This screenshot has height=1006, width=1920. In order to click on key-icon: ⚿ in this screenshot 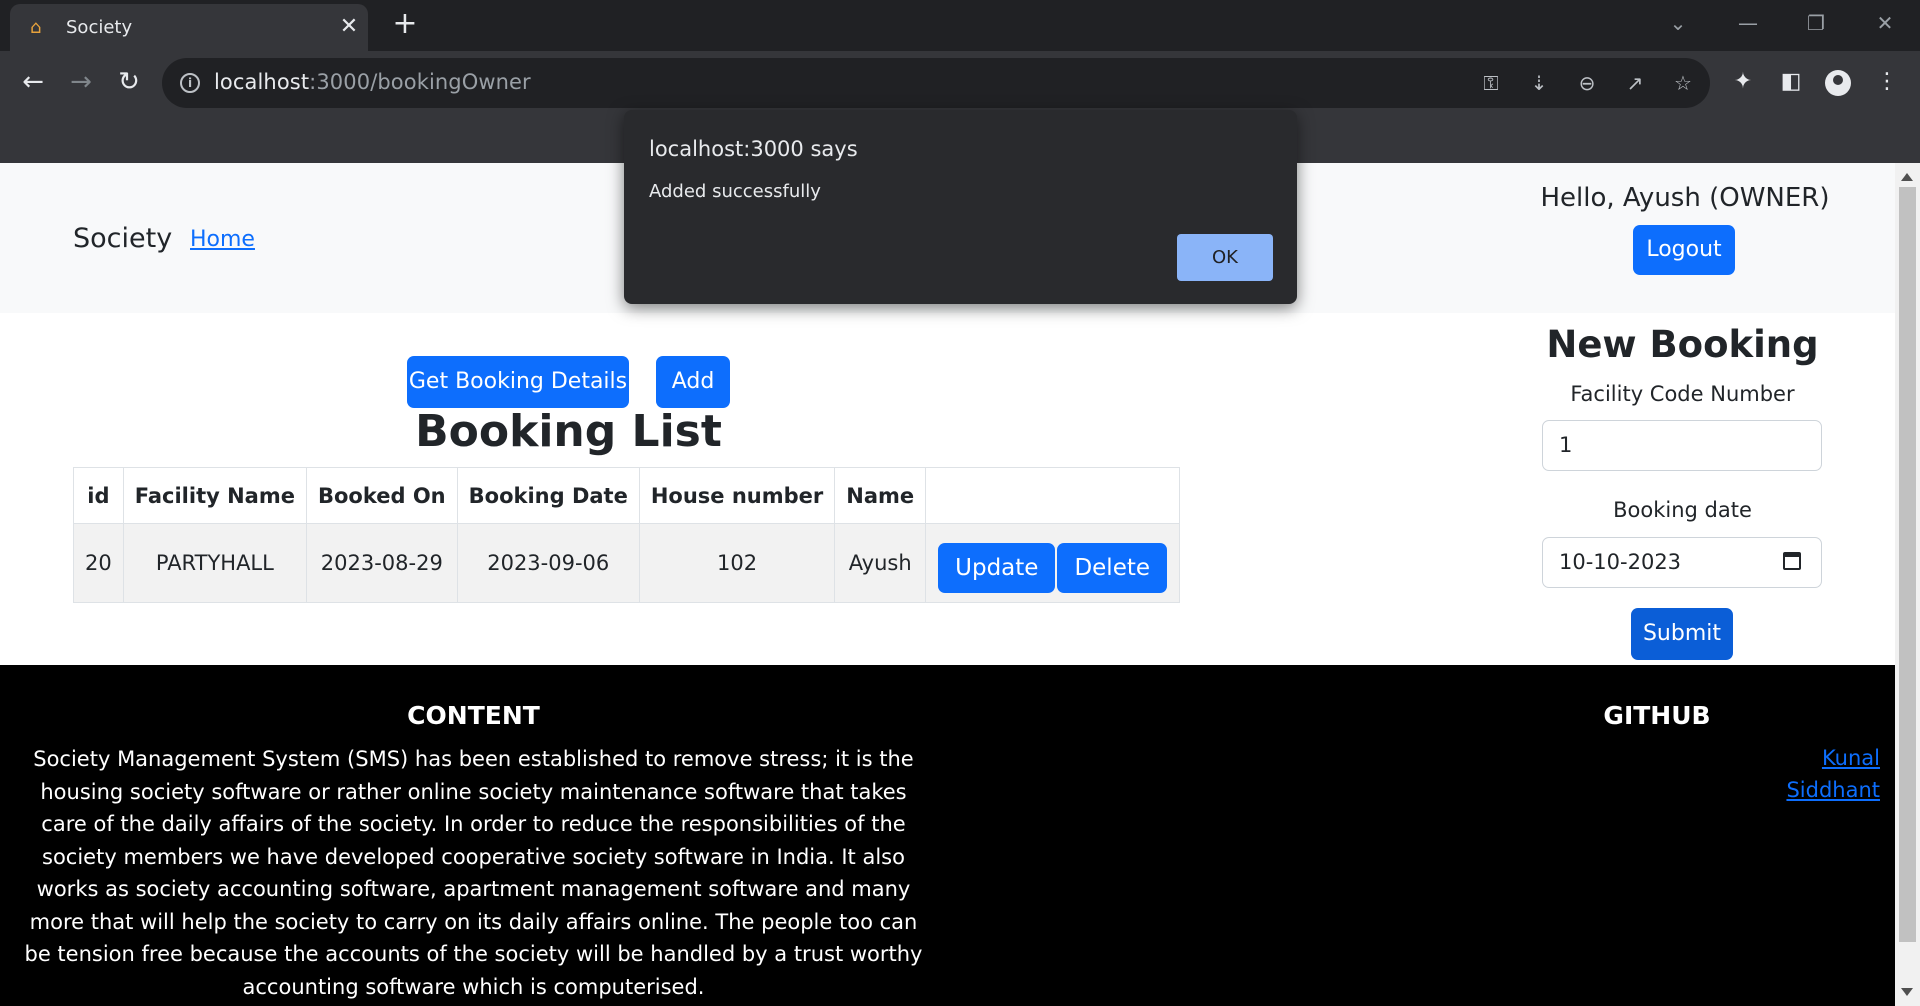, I will do `click(1491, 83)`.